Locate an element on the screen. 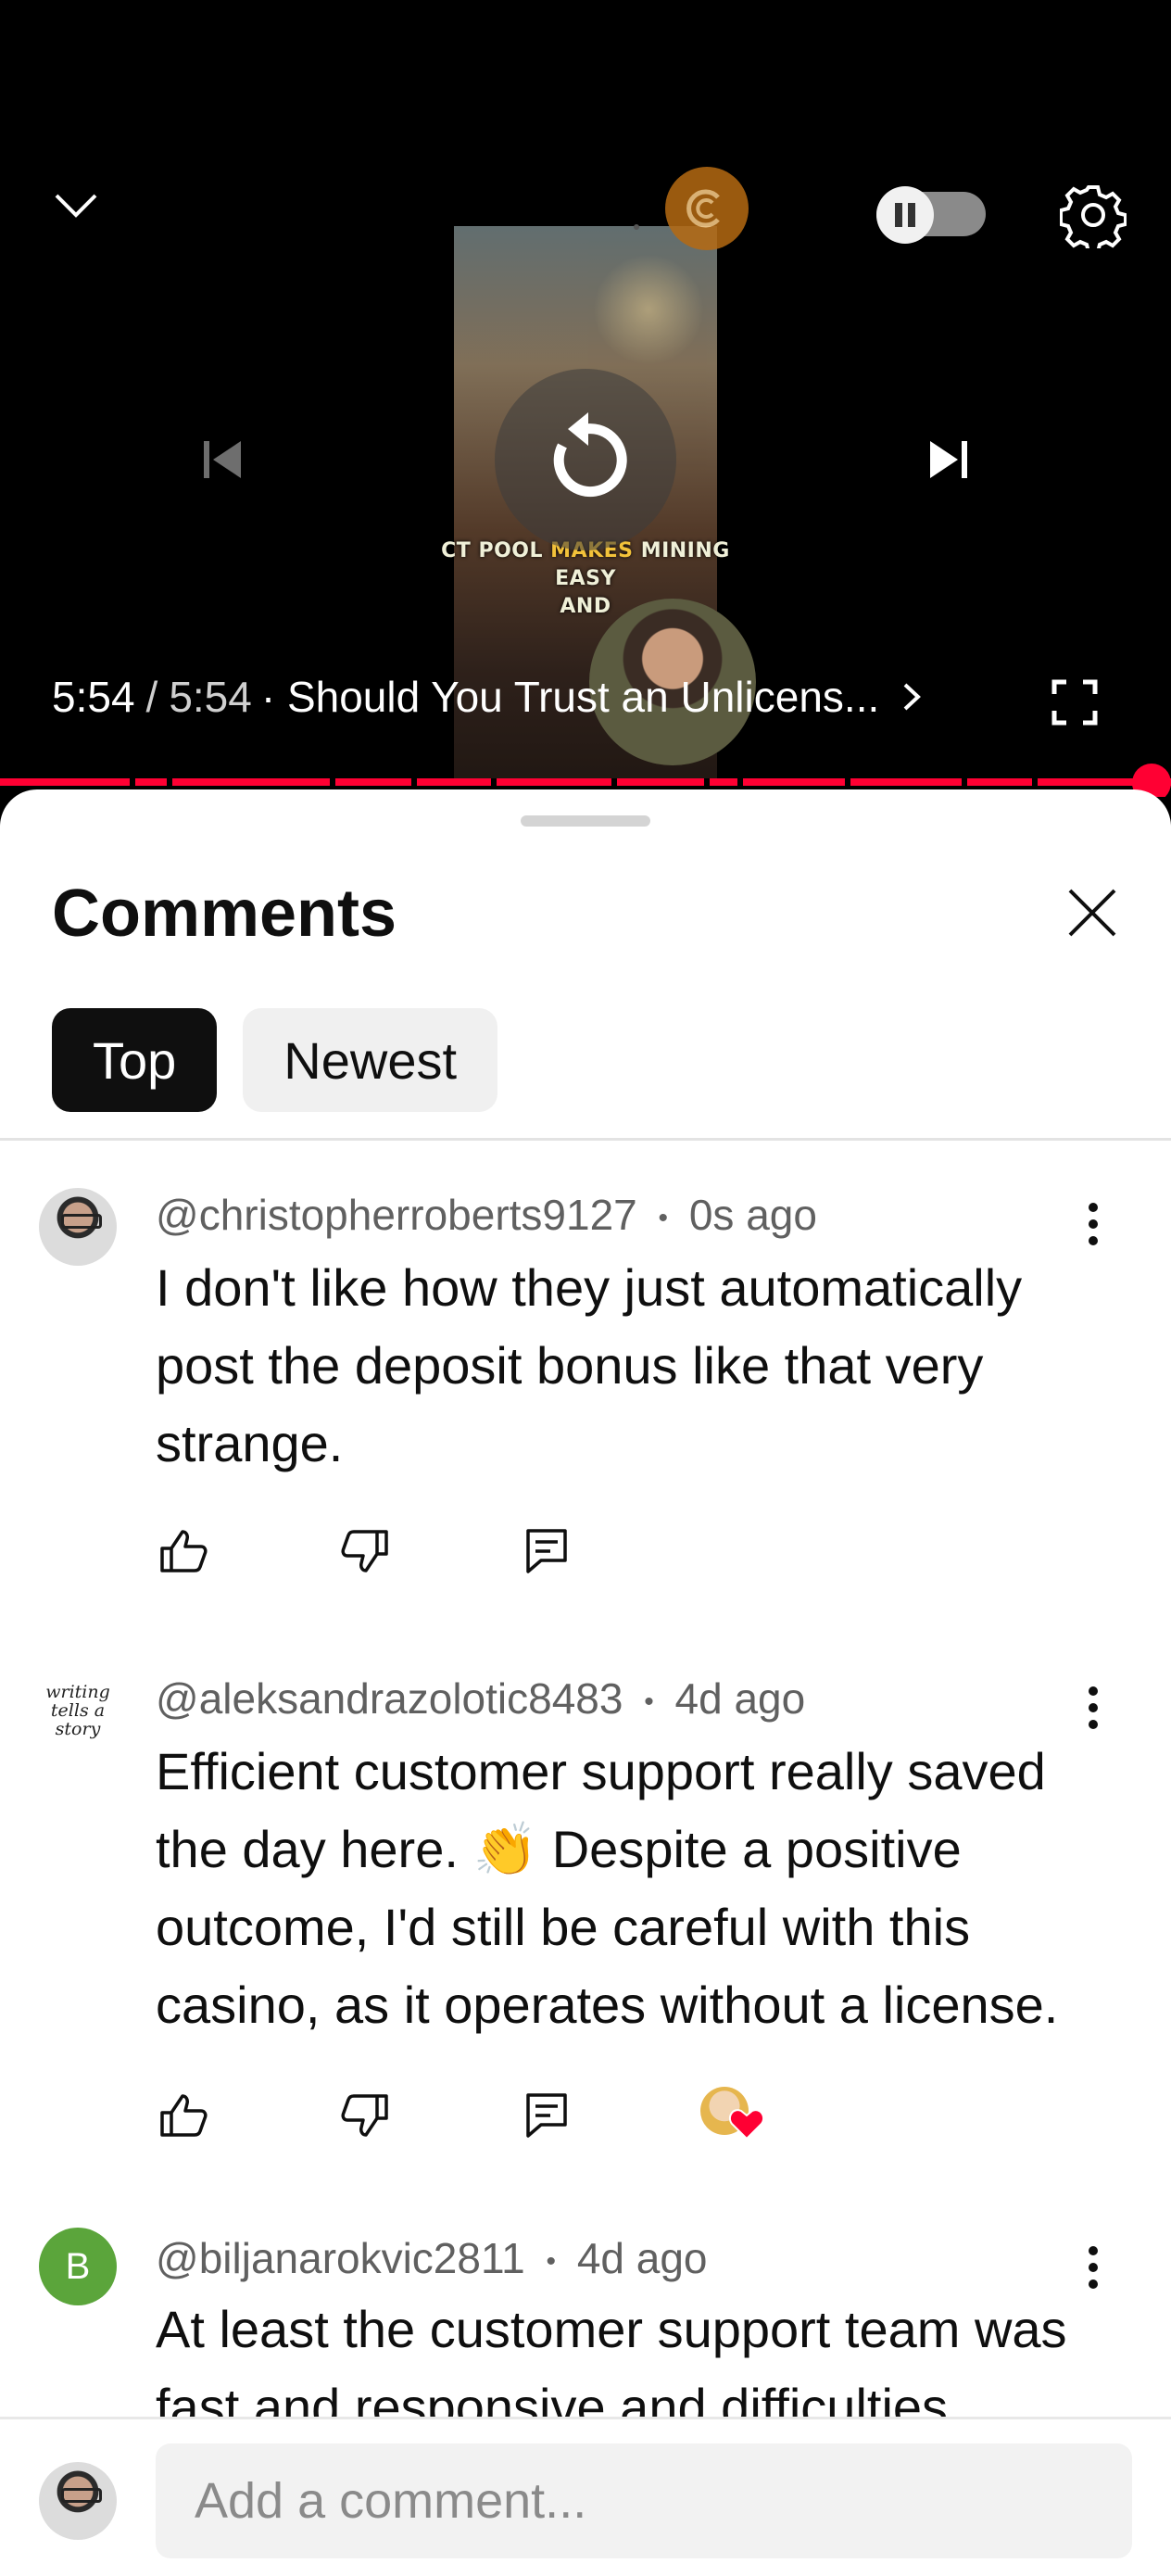 This screenshot has width=1171, height=2576. fullscreen-button is located at coordinates (1075, 702).